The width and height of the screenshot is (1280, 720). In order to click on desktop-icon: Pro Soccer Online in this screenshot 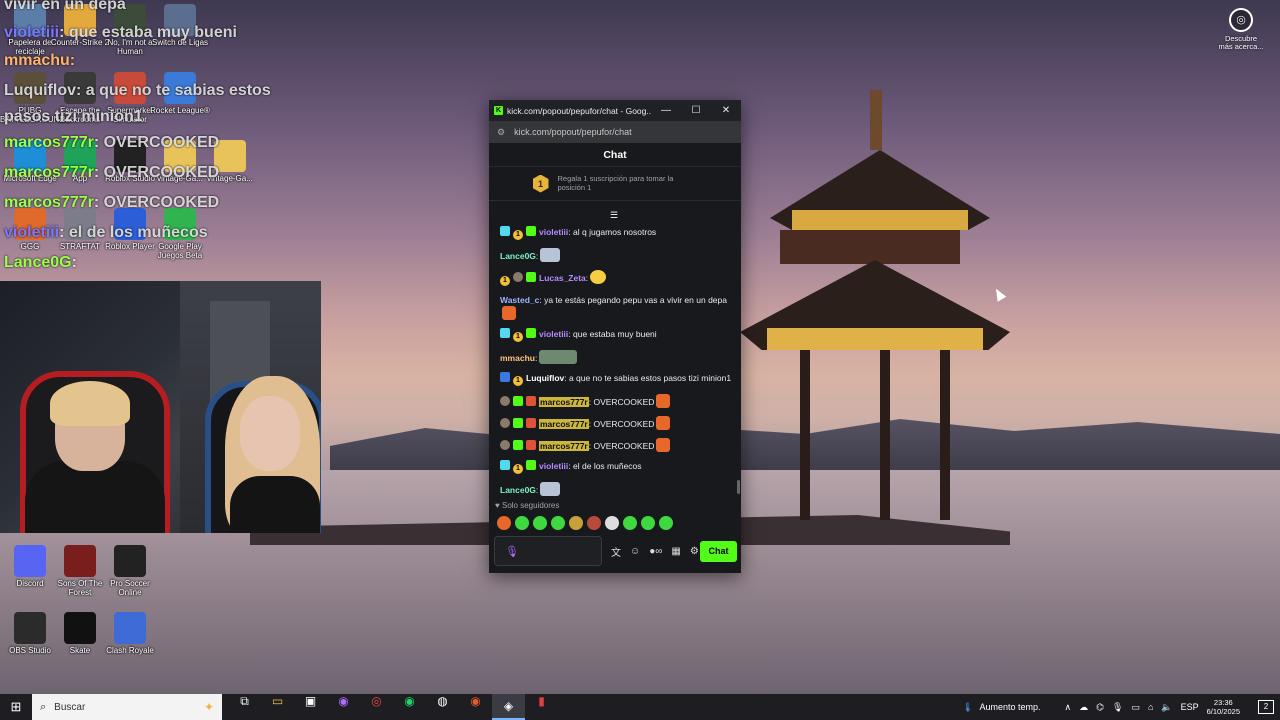, I will do `click(130, 571)`.